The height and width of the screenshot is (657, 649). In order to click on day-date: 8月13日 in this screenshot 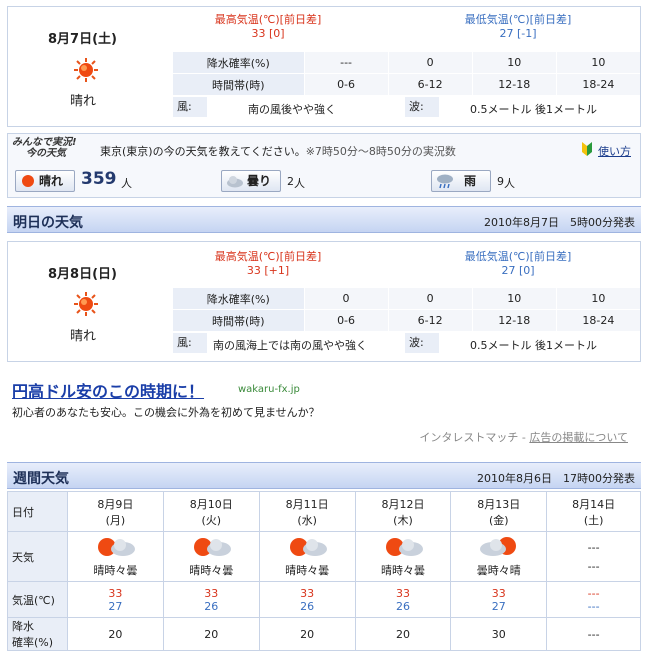, I will do `click(499, 504)`.